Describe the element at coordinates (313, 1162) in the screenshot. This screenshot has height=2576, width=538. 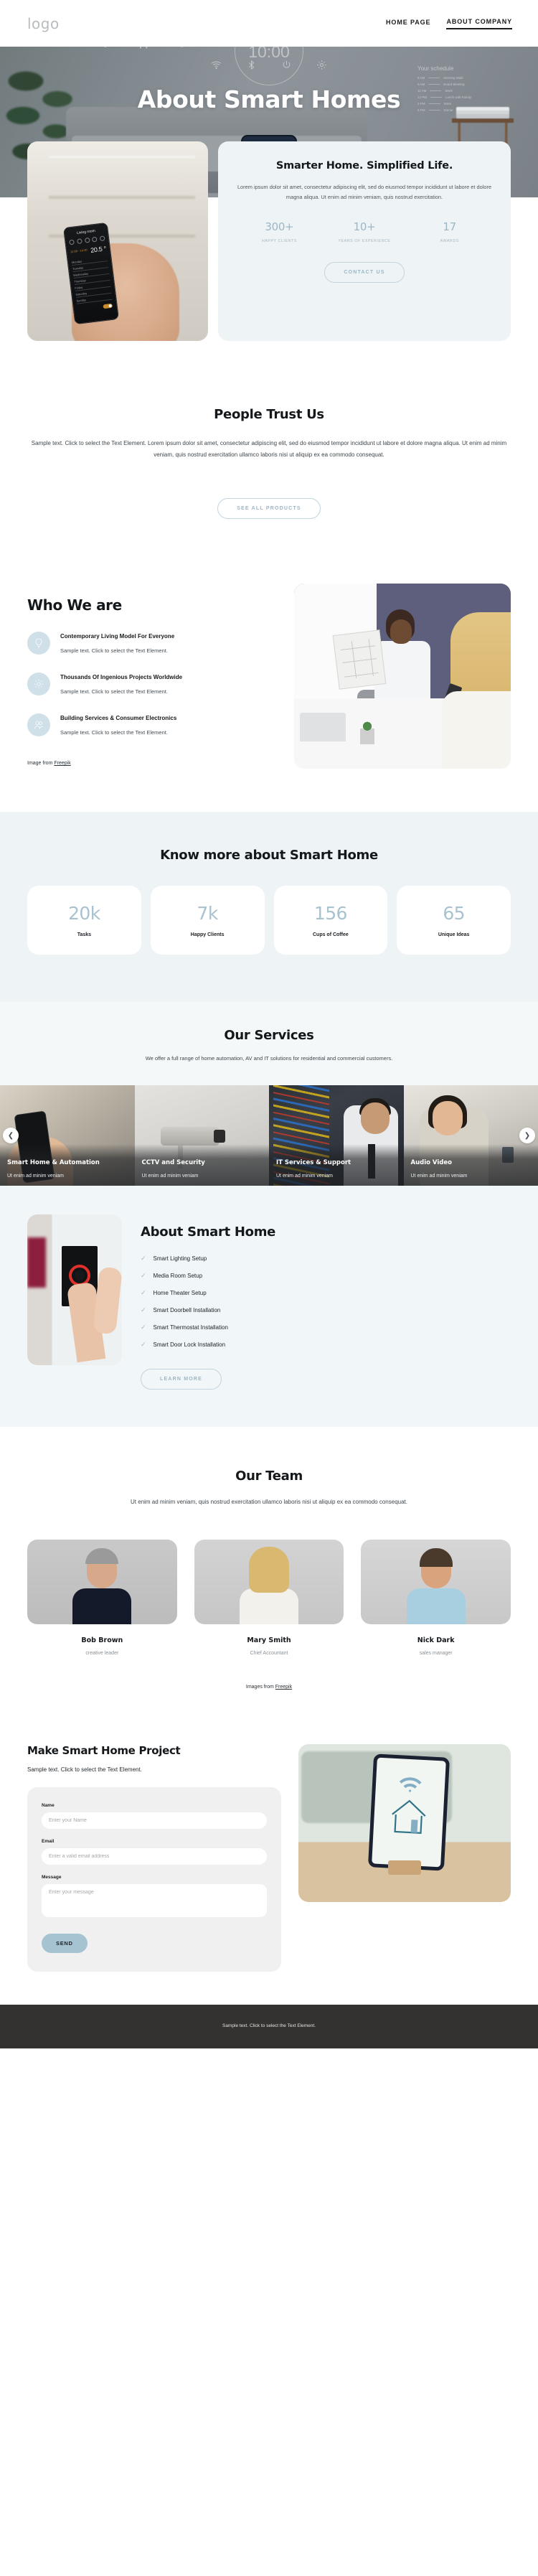
I see `slide-title: IT Services & Support` at that location.